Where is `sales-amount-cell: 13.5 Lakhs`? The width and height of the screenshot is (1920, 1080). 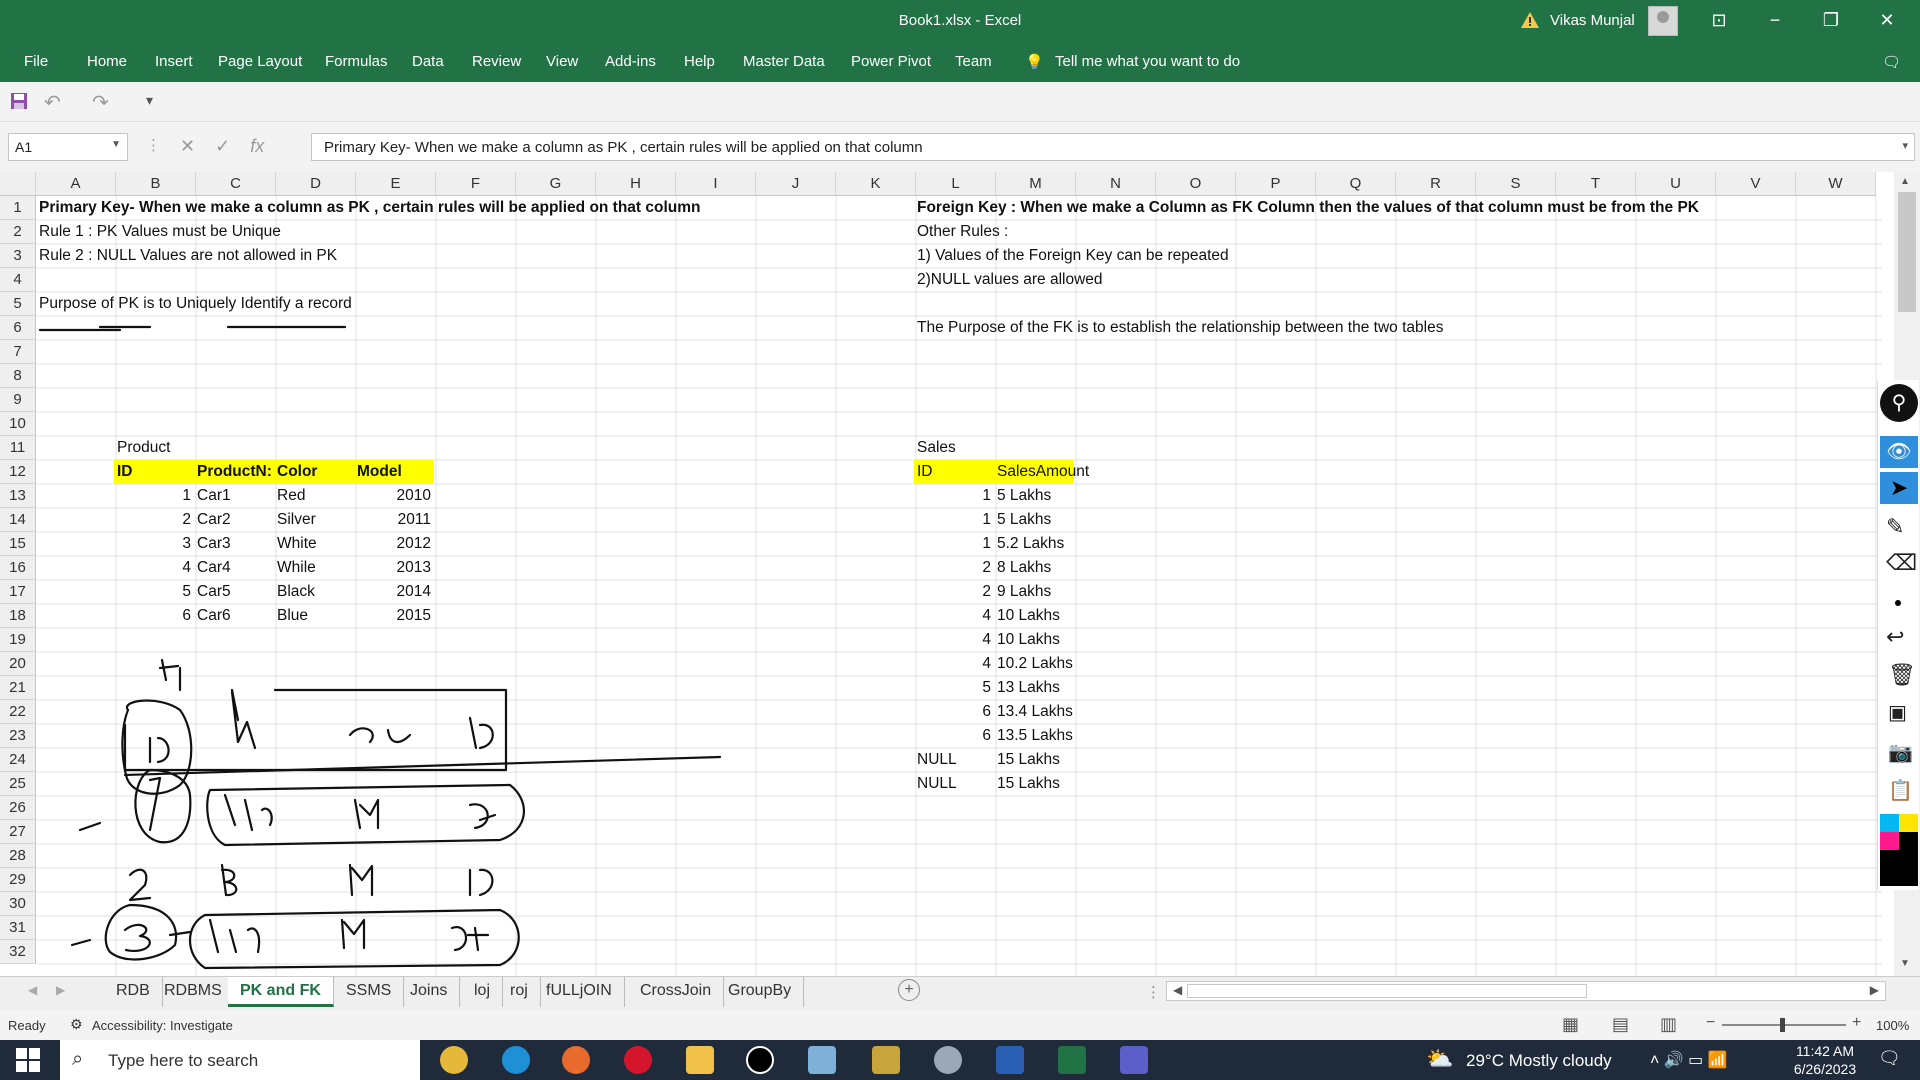 sales-amount-cell: 13.5 Lakhs is located at coordinates (1035, 736).